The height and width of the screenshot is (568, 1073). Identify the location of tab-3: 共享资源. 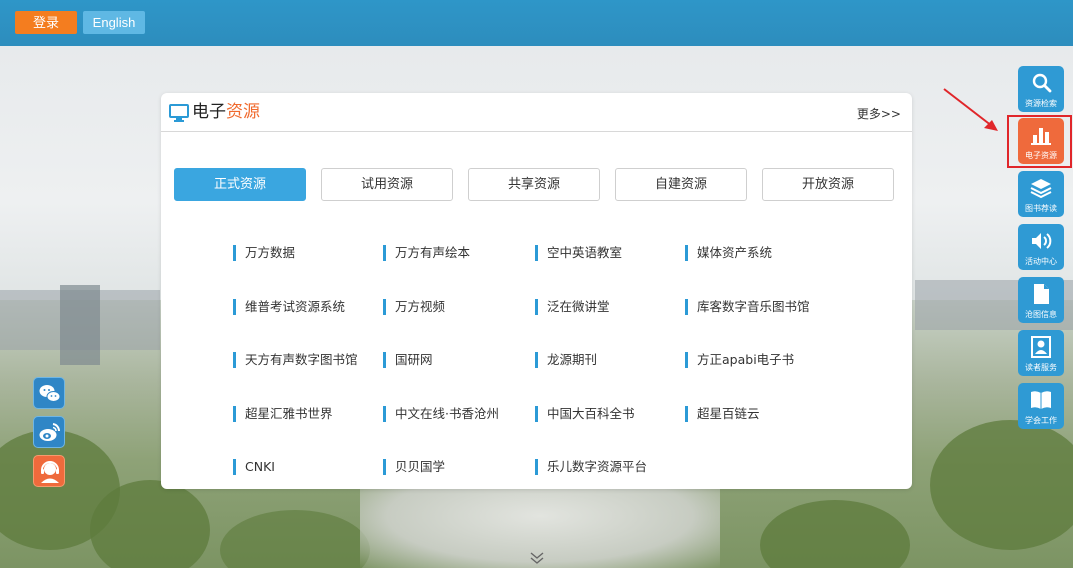
(534, 184).